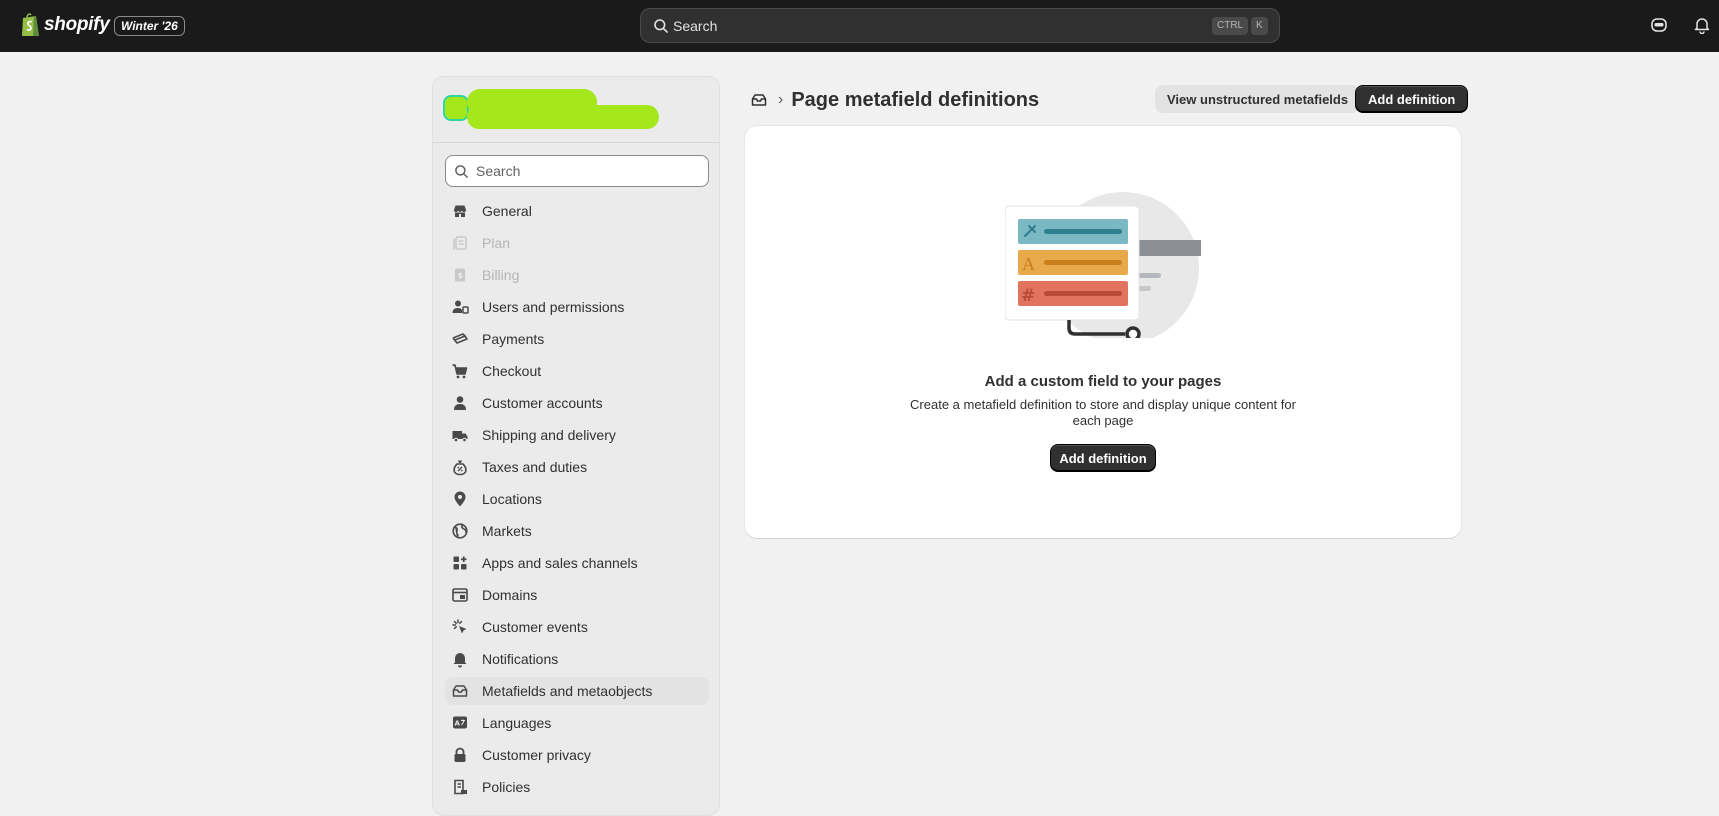 The height and width of the screenshot is (816, 1719). What do you see at coordinates (549, 435) in the screenshot?
I see `sidebar-item-label: Shipping and delivery` at bounding box center [549, 435].